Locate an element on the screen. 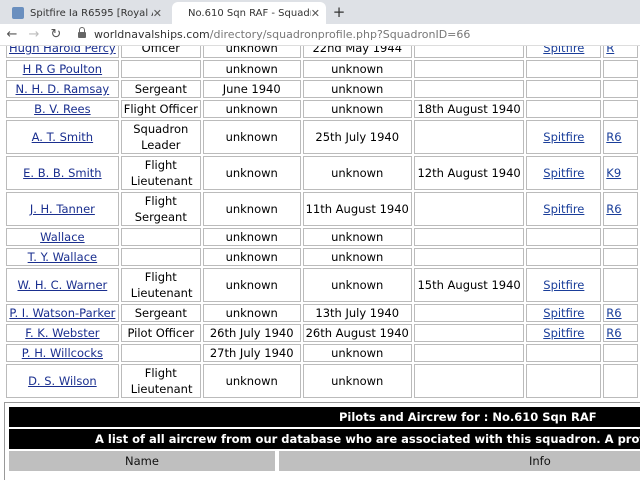 Image resolution: width=640 pixels, height=480 pixels. reload-icon: ↻ is located at coordinates (56, 35).